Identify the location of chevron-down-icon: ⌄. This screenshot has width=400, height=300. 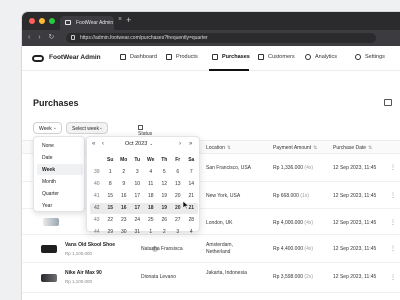
(54, 128).